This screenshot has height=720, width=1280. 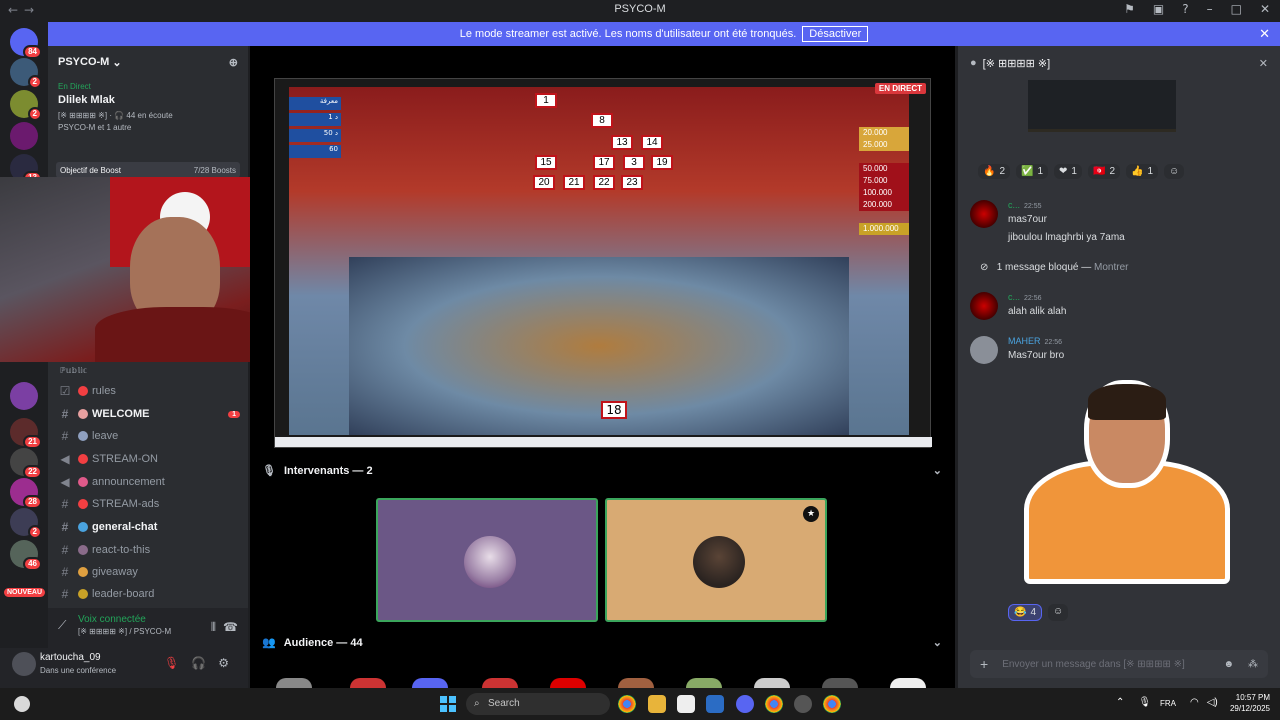 I want to click on speaker-tile, so click(x=487, y=560).